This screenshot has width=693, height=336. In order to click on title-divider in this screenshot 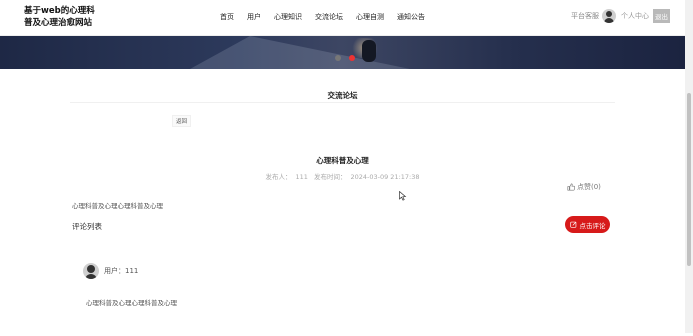, I will do `click(342, 102)`.